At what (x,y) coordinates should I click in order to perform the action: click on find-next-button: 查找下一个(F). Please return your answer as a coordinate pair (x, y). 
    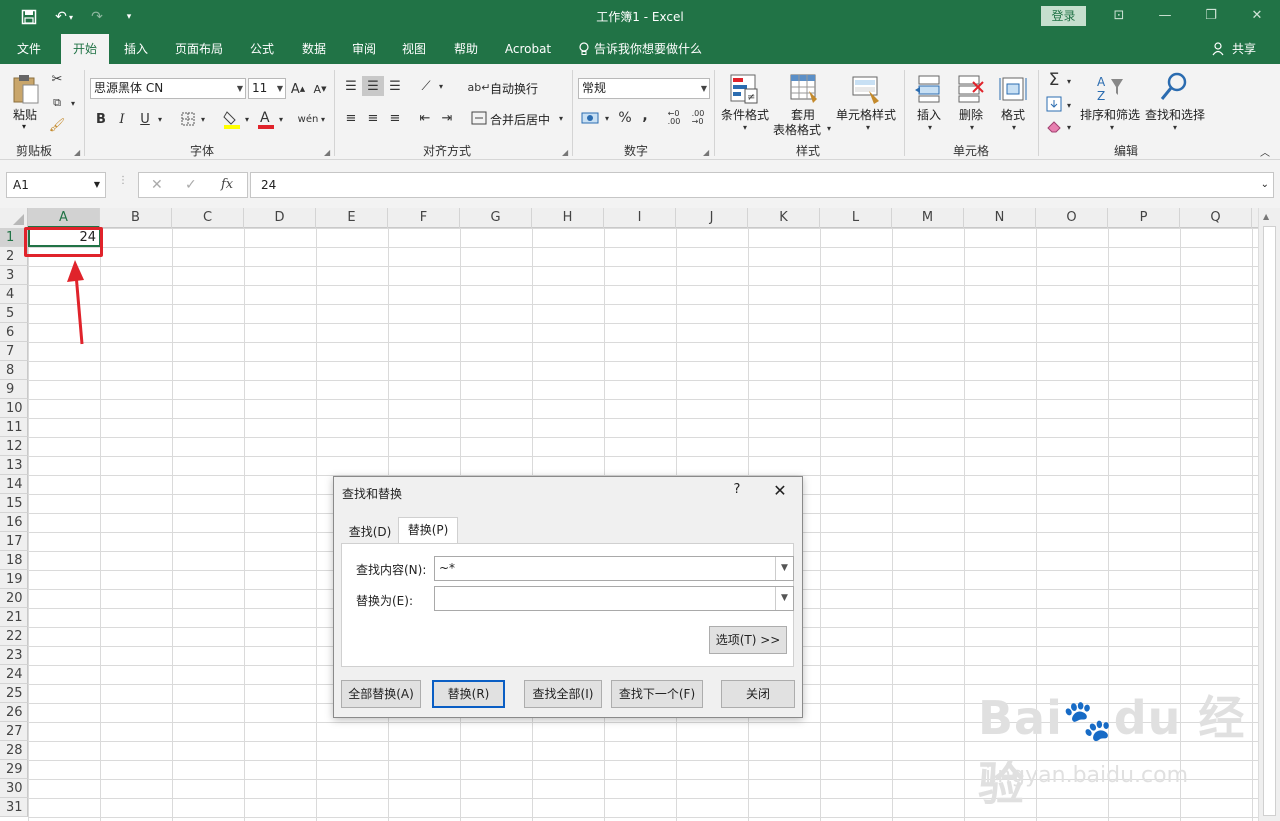
    Looking at the image, I should click on (657, 694).